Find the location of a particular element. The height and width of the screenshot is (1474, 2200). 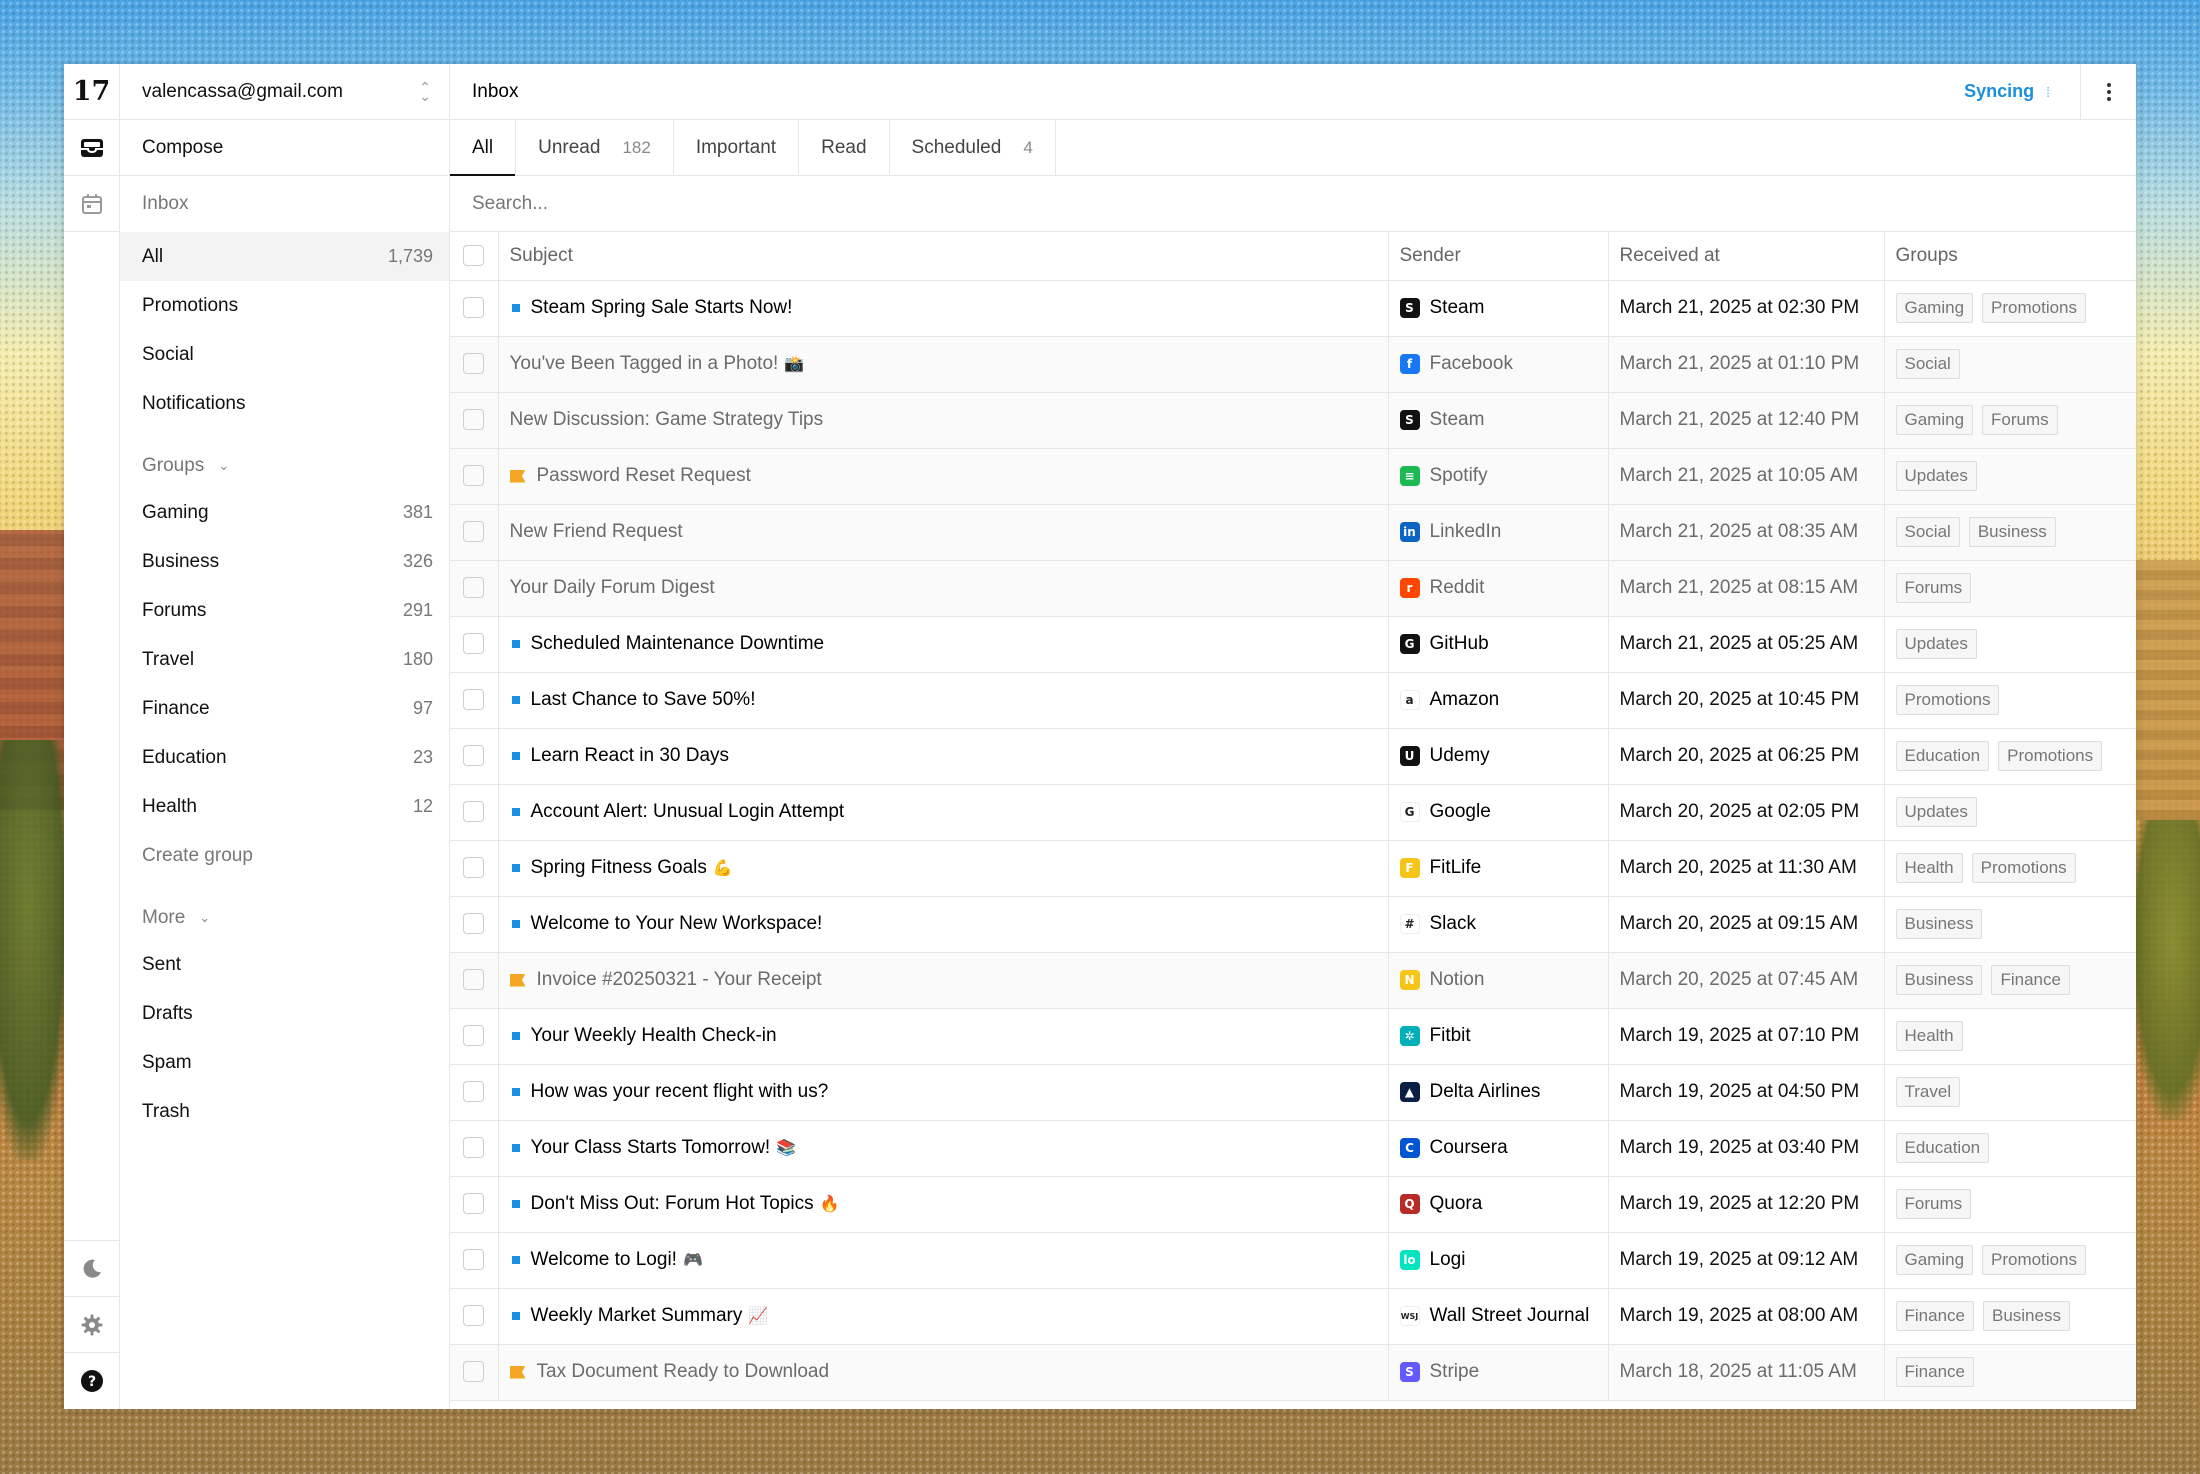

subject-cell: Your Weekly Health Check-in is located at coordinates (943, 1036).